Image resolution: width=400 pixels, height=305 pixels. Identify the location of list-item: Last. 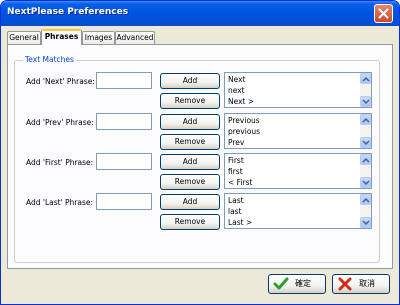
(236, 200).